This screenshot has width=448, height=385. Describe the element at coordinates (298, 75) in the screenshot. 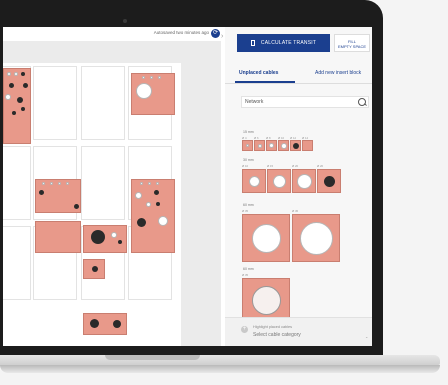

I see `panel-tabs: Unplaced cables Add new insert block` at that location.